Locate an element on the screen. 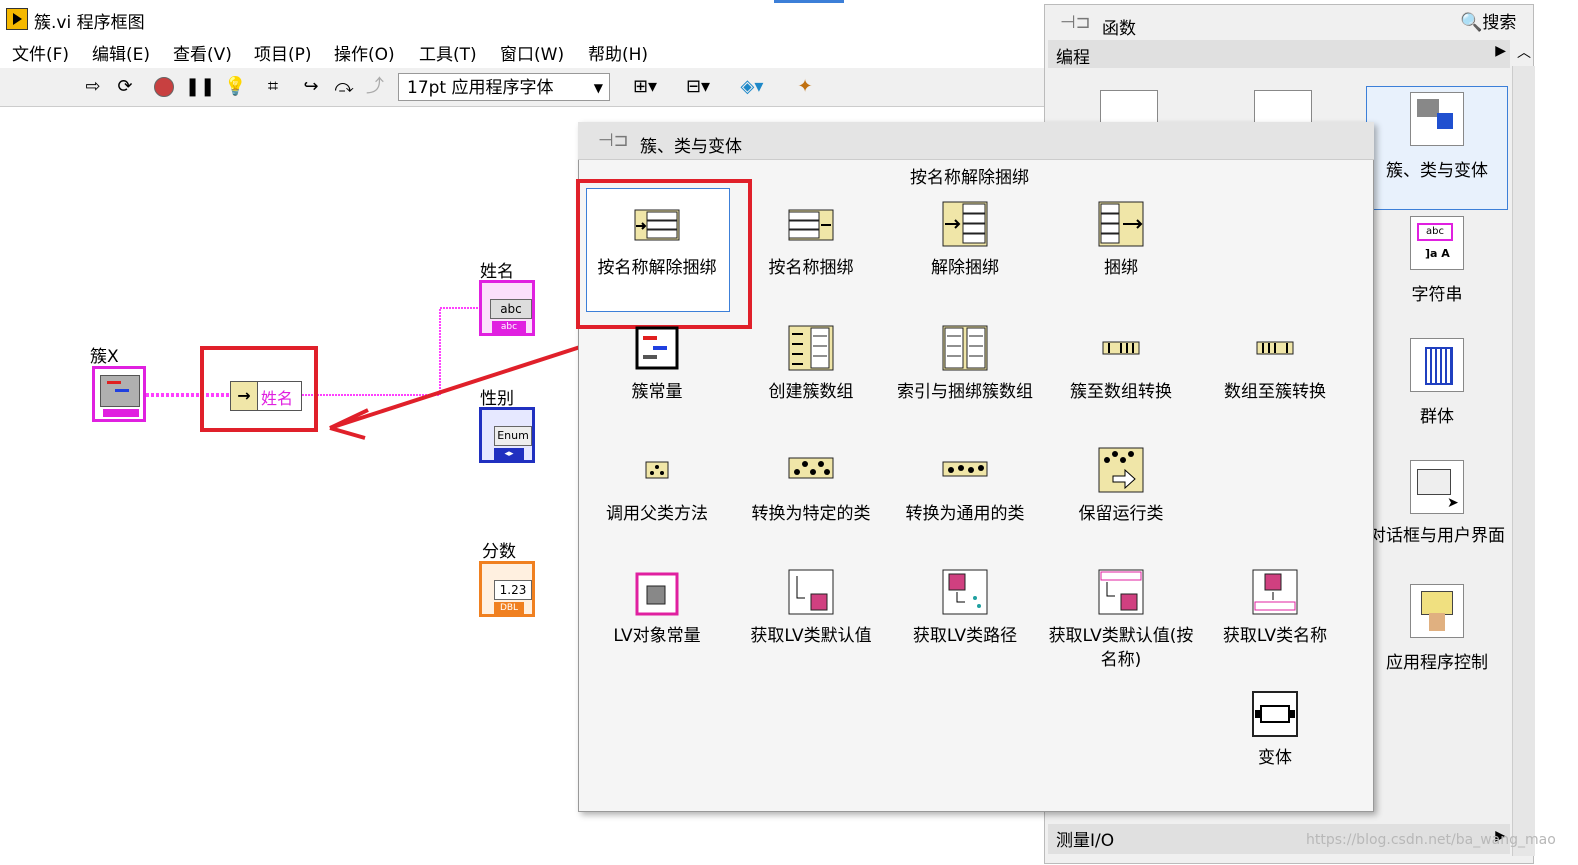  item-call-parent-method: 调用父类方法 is located at coordinates (657, 486).